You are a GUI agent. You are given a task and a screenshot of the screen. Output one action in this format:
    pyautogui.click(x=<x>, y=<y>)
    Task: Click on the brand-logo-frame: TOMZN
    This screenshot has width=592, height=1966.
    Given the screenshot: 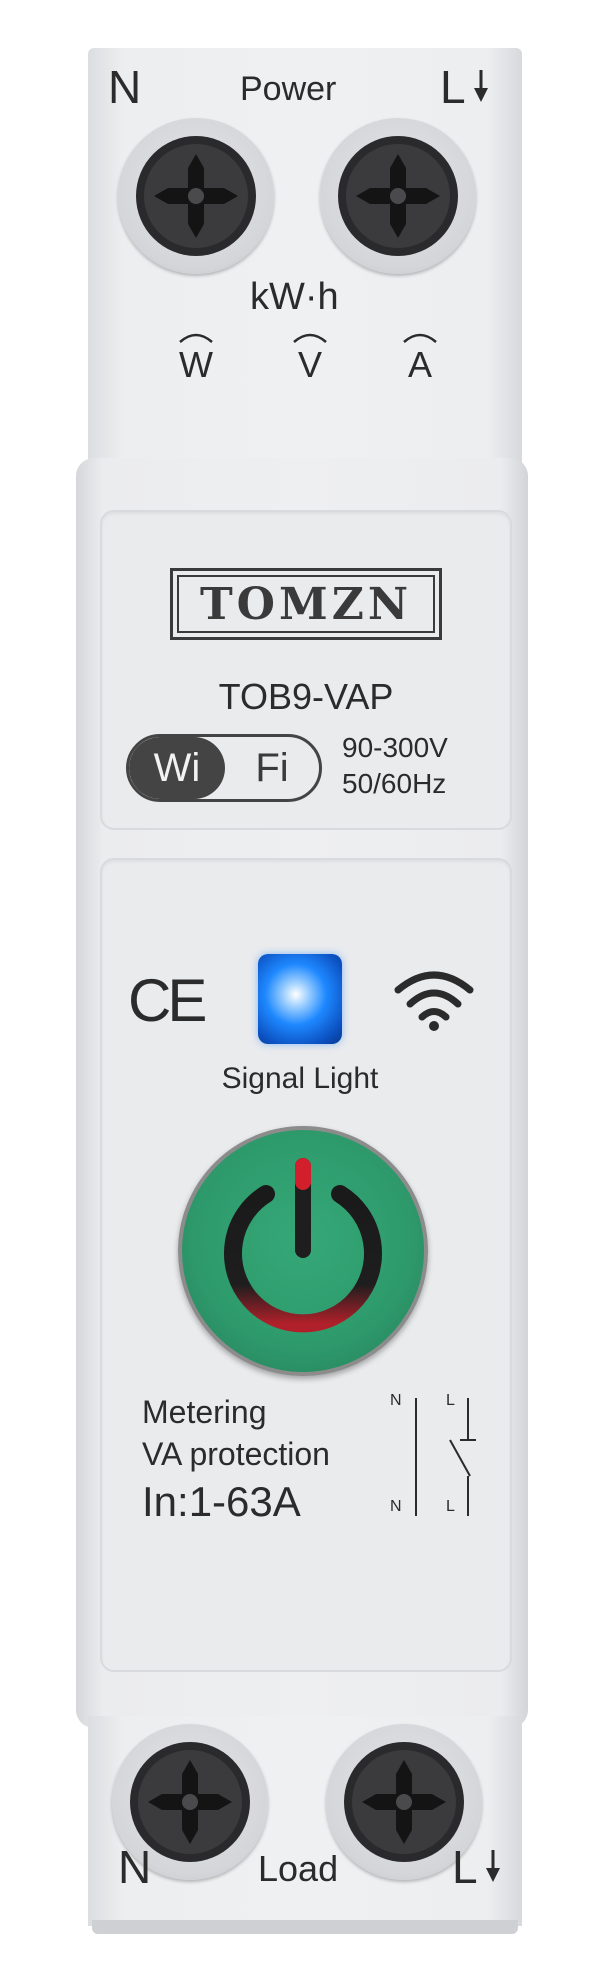 What is the action you would take?
    pyautogui.click(x=306, y=604)
    